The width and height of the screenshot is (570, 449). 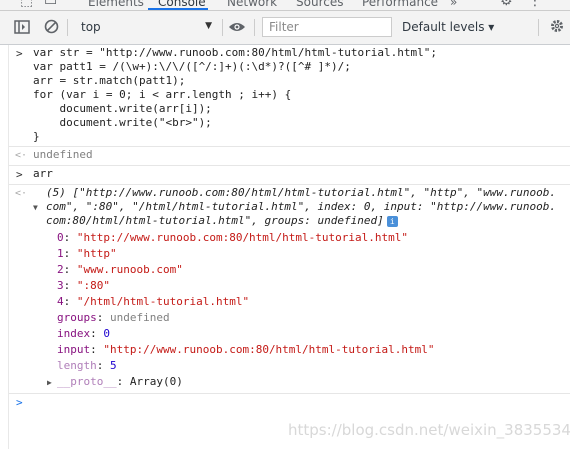 What do you see at coordinates (63, 154) in the screenshot?
I see `result-value: undefined` at bounding box center [63, 154].